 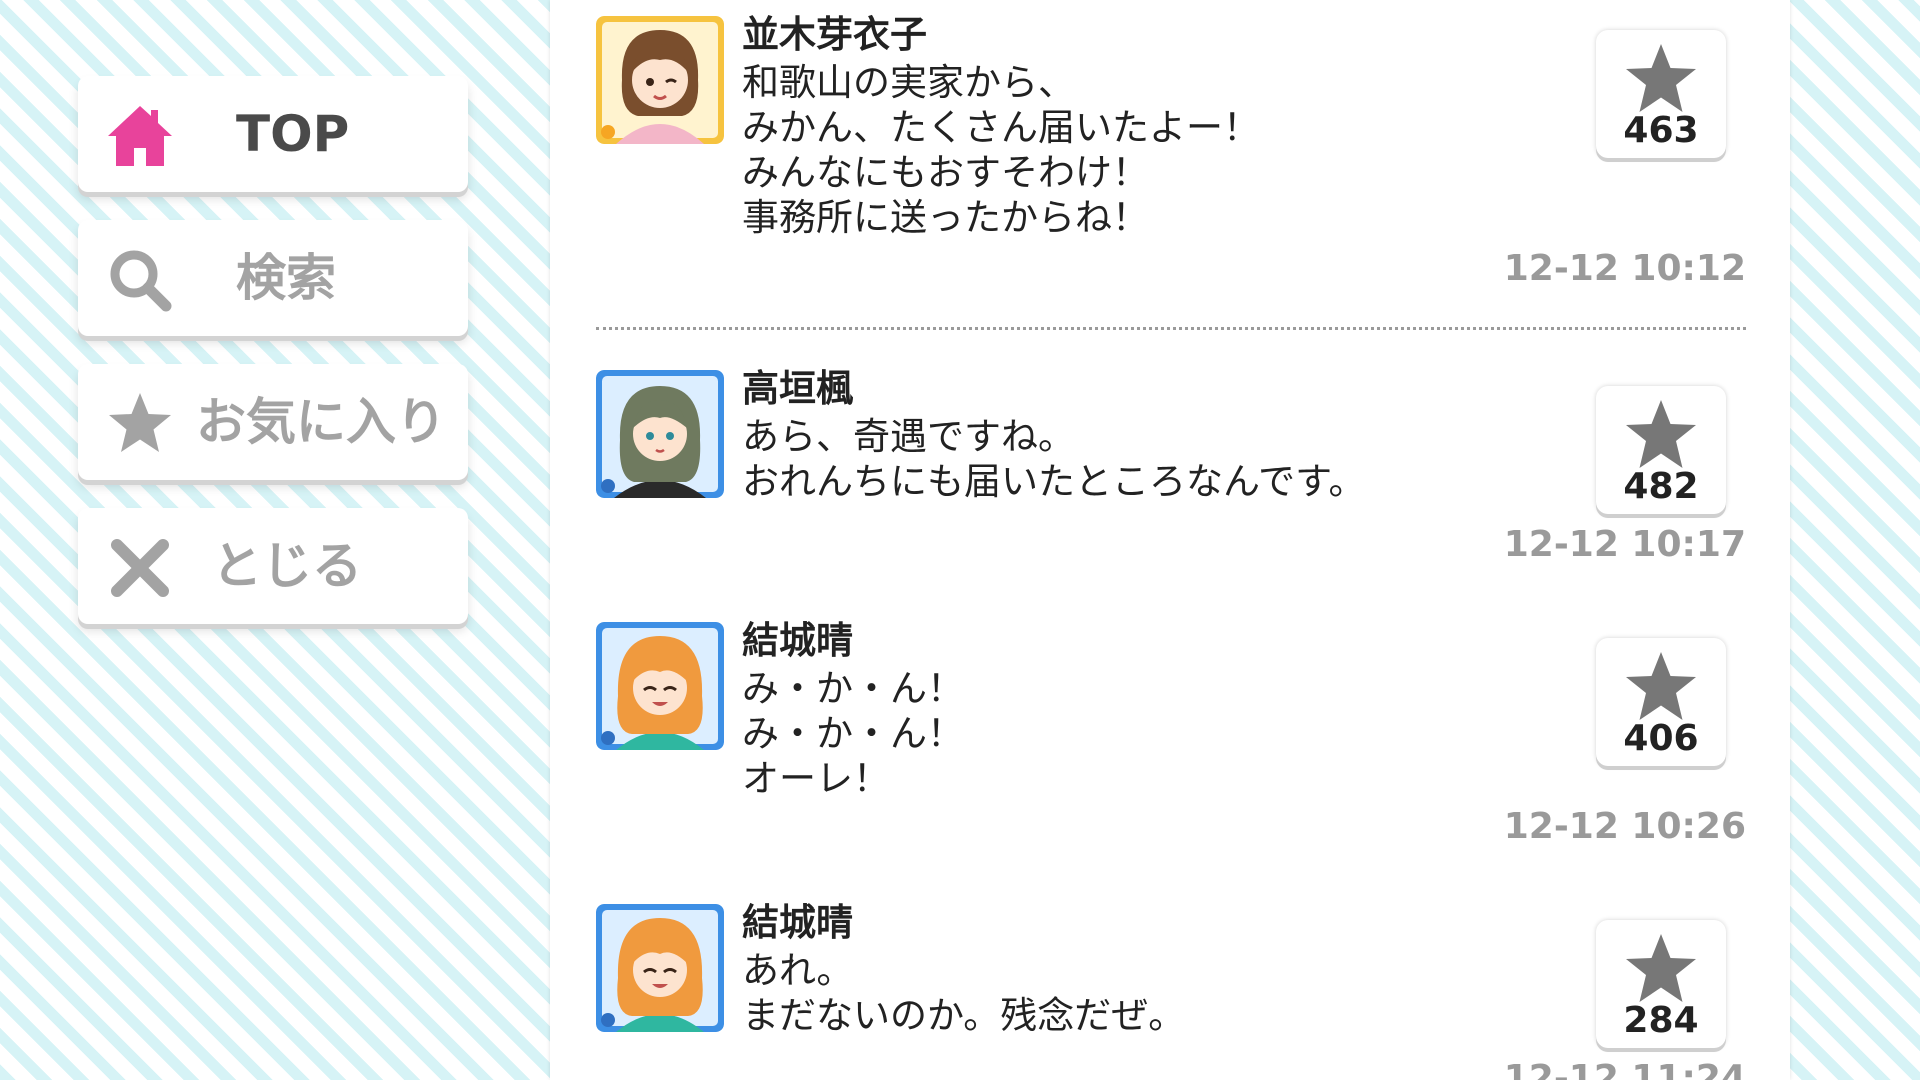 What do you see at coordinates (286, 278) in the screenshot?
I see `search-button-label: 検索` at bounding box center [286, 278].